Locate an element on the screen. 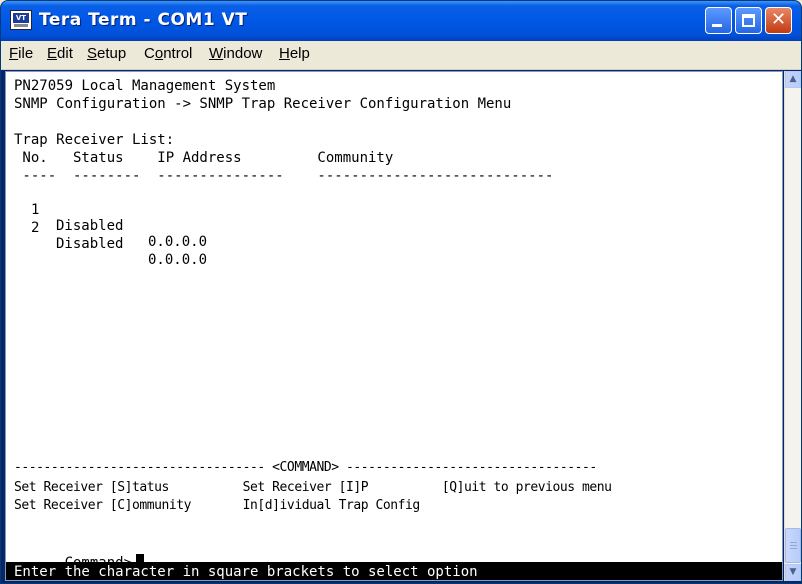 The image size is (802, 584). scroll-down-arrow-icon: ▼ is located at coordinates (793, 572).